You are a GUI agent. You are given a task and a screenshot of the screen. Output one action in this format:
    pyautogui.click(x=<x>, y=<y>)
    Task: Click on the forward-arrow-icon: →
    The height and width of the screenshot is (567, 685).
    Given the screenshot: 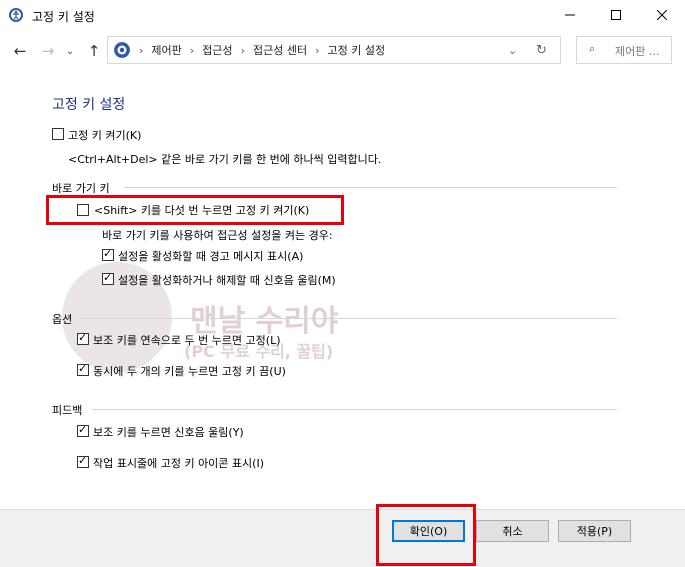 What is the action you would take?
    pyautogui.click(x=48, y=51)
    